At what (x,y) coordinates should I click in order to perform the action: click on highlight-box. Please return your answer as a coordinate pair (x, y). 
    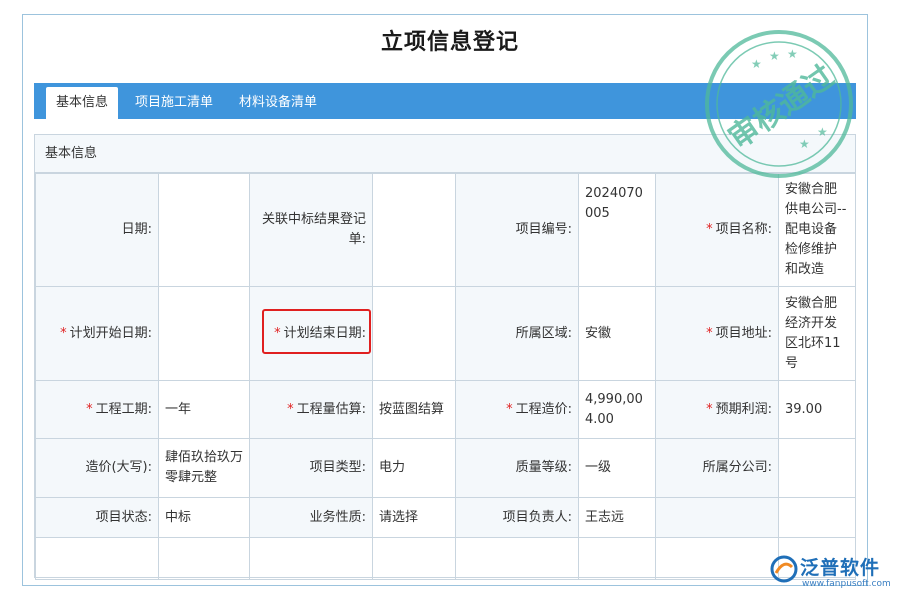
    Looking at the image, I should click on (316, 331).